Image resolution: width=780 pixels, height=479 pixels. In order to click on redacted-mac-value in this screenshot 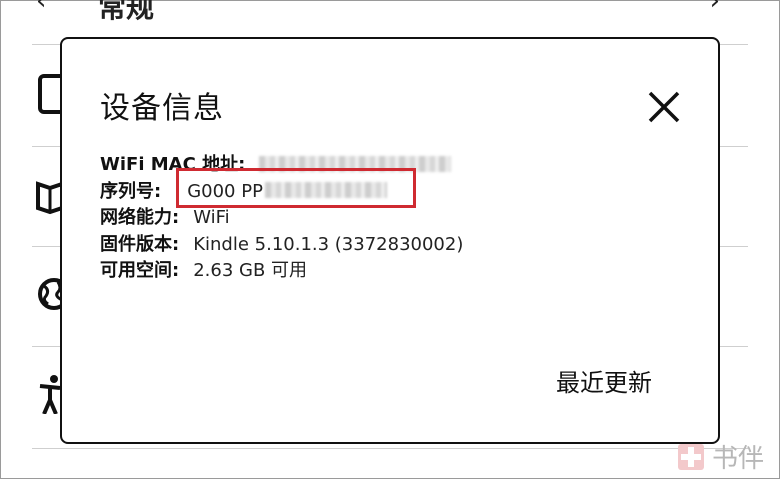, I will do `click(355, 163)`.